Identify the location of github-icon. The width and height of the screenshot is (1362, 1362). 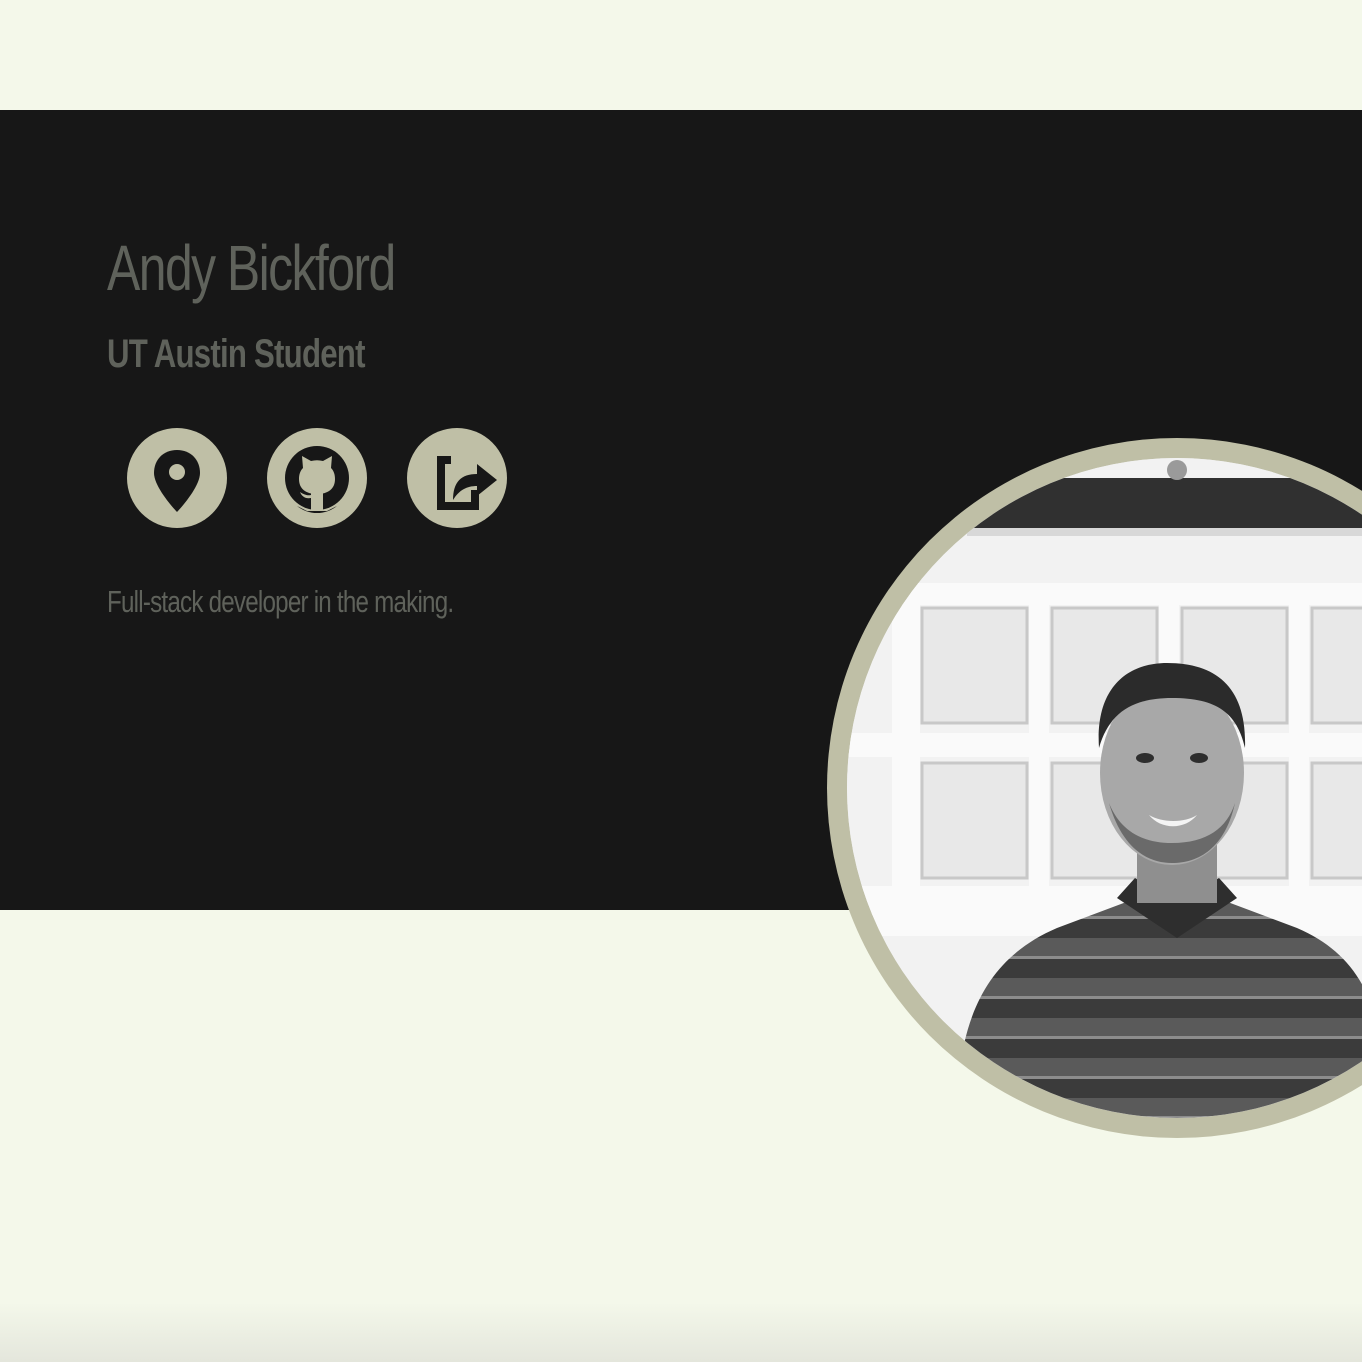
(317, 480).